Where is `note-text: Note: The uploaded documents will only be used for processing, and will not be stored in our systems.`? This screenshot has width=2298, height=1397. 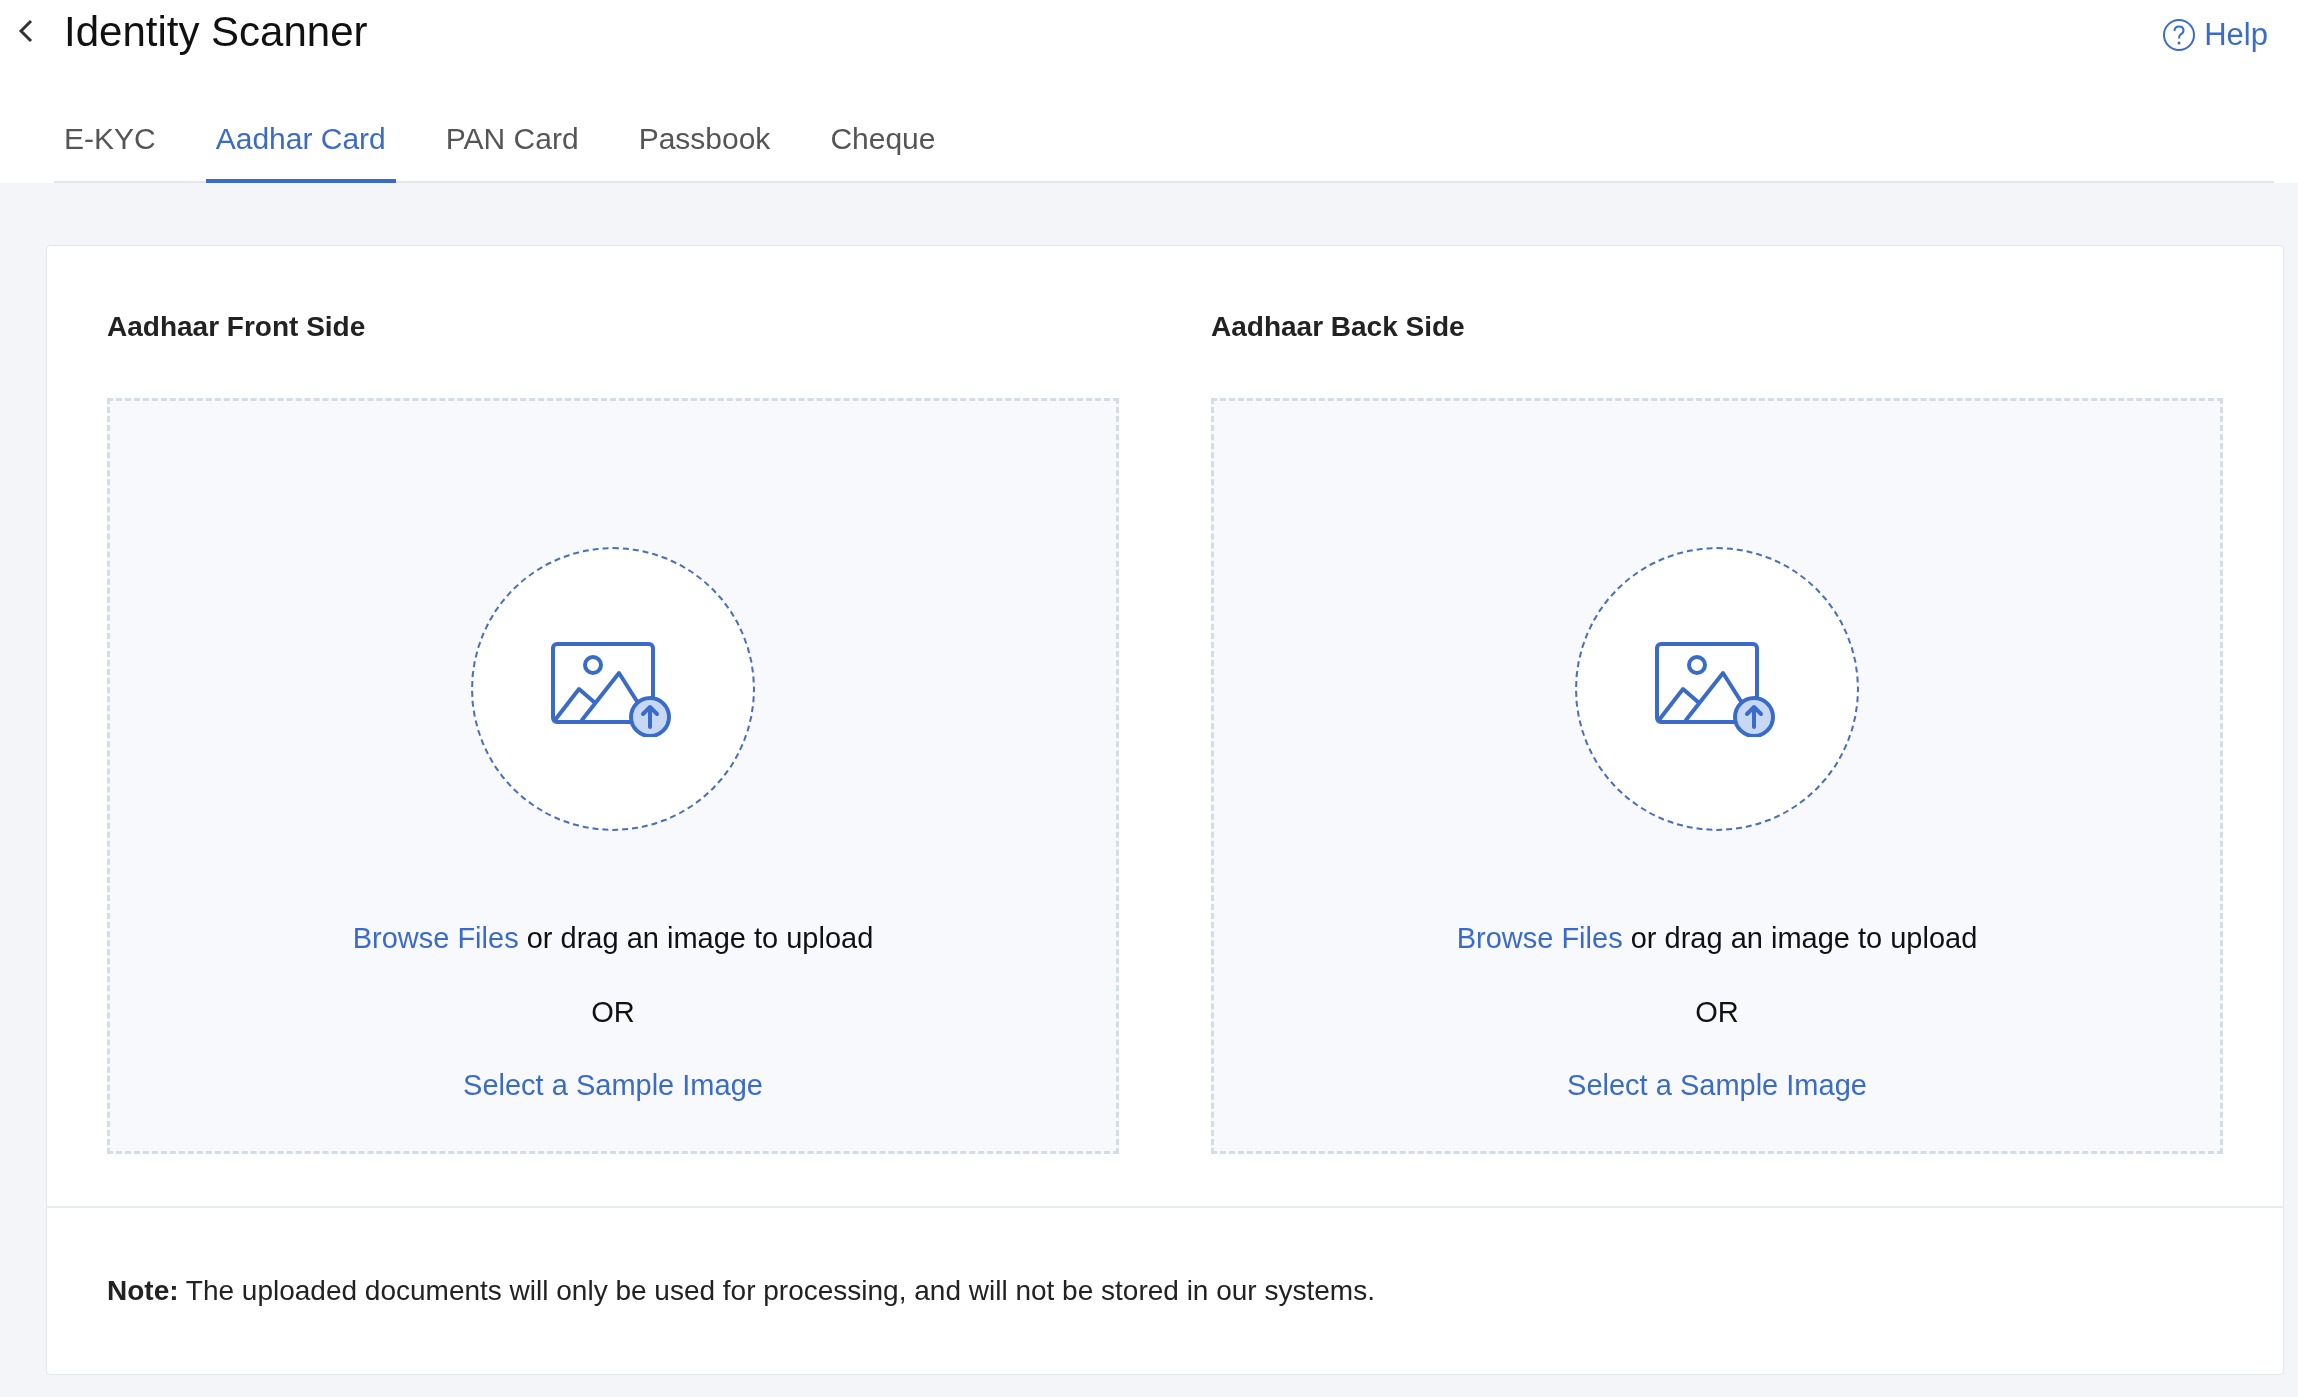
note-text: Note: The uploaded documents will only be used for processing, and will not be stored in our systems. is located at coordinates (741, 1291).